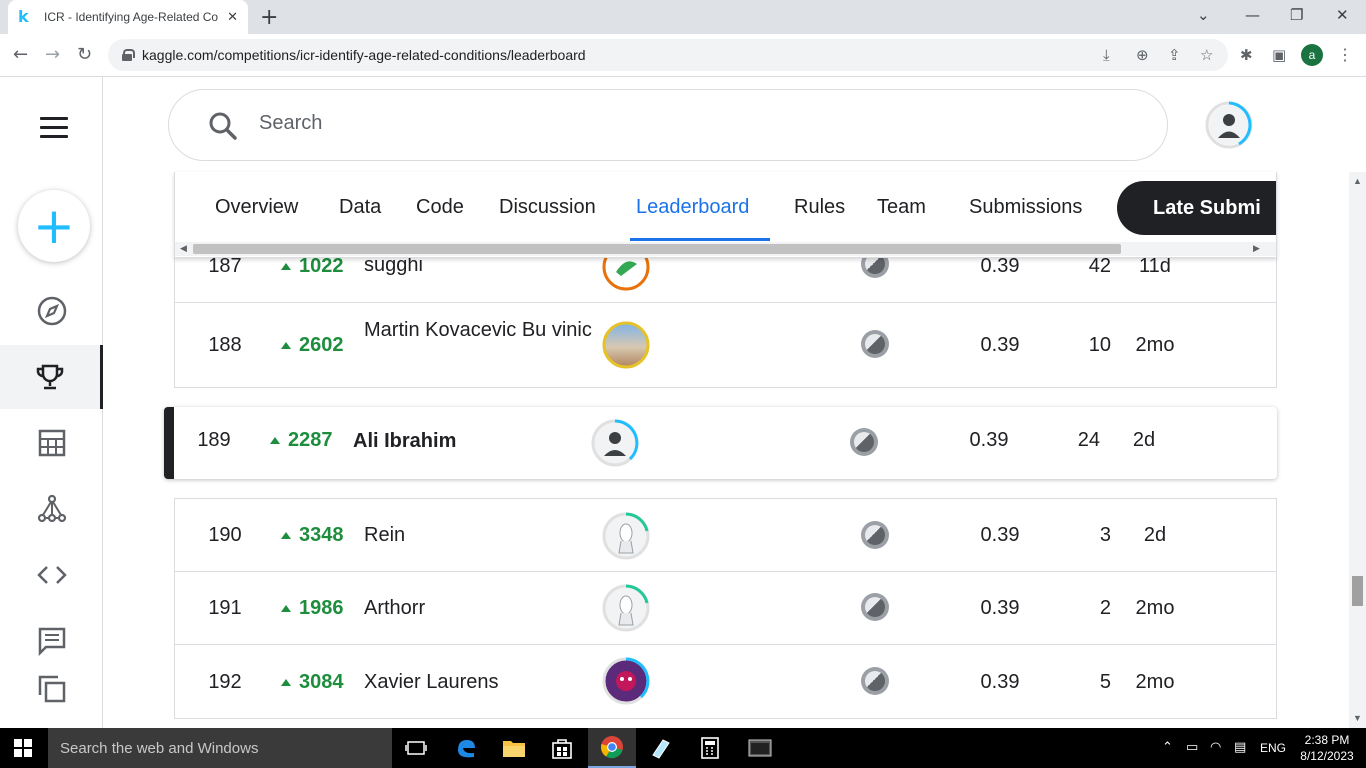 The image size is (1366, 768). Describe the element at coordinates (1229, 125) in the screenshot. I see `user-profile-avatar` at that location.